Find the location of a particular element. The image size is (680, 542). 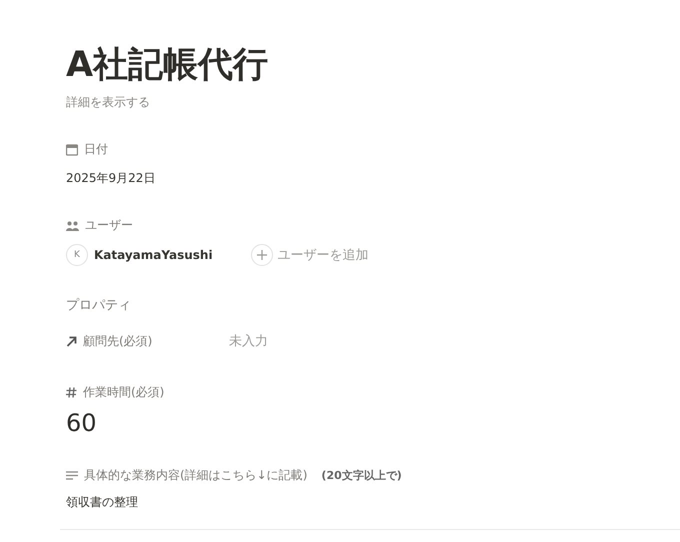

number-value: 60 is located at coordinates (82, 423).